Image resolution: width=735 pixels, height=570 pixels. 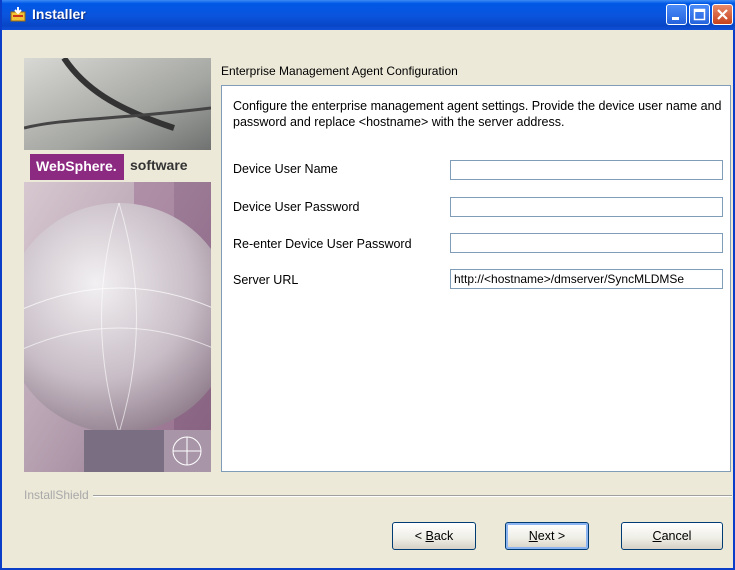 What do you see at coordinates (18, 14) in the screenshot?
I see `installer-app-icon` at bounding box center [18, 14].